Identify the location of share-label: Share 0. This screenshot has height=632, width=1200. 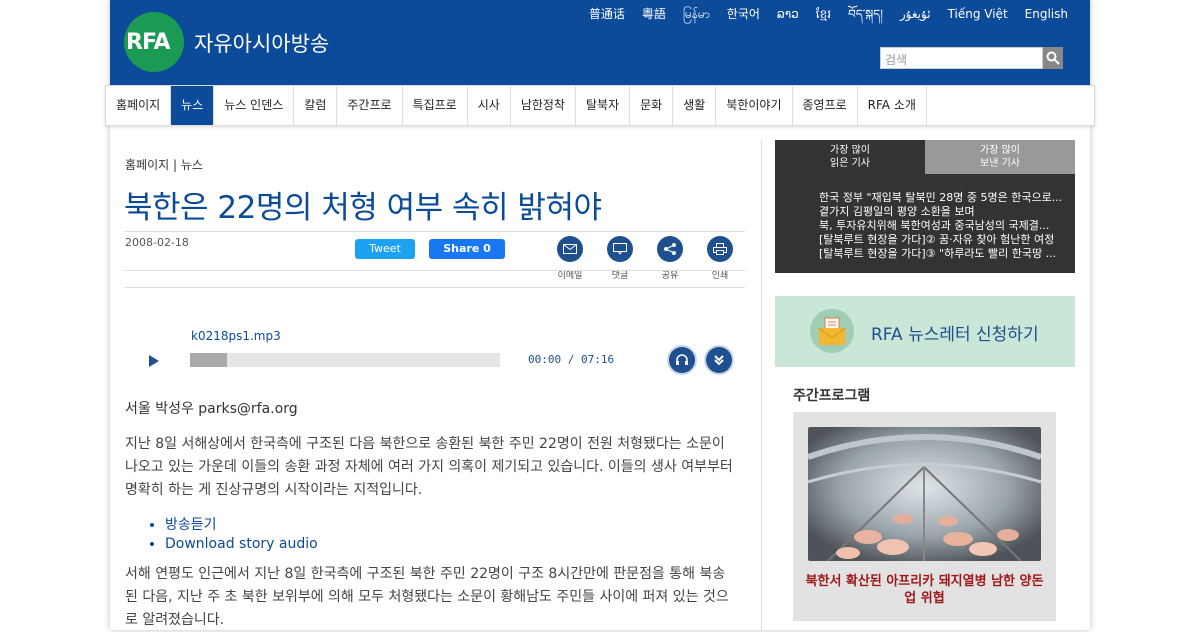
(467, 248).